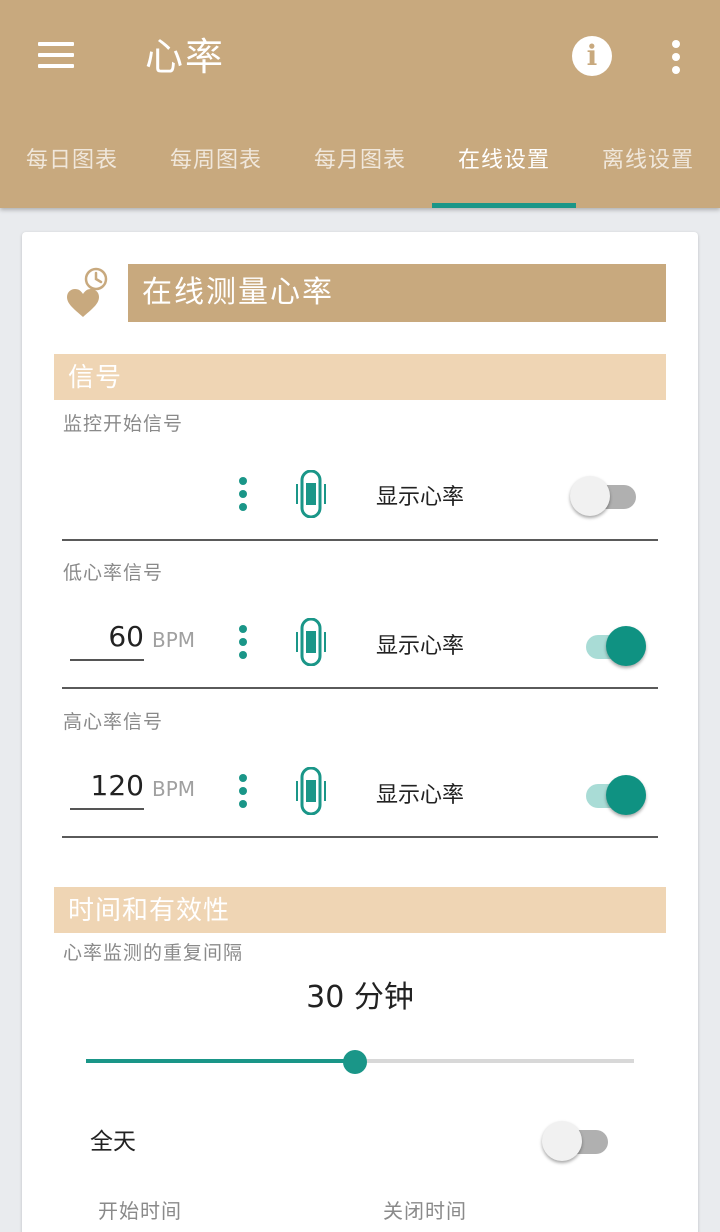 Image resolution: width=720 pixels, height=1232 pixels. I want to click on end-time-label: 关闭时间, so click(425, 1211).